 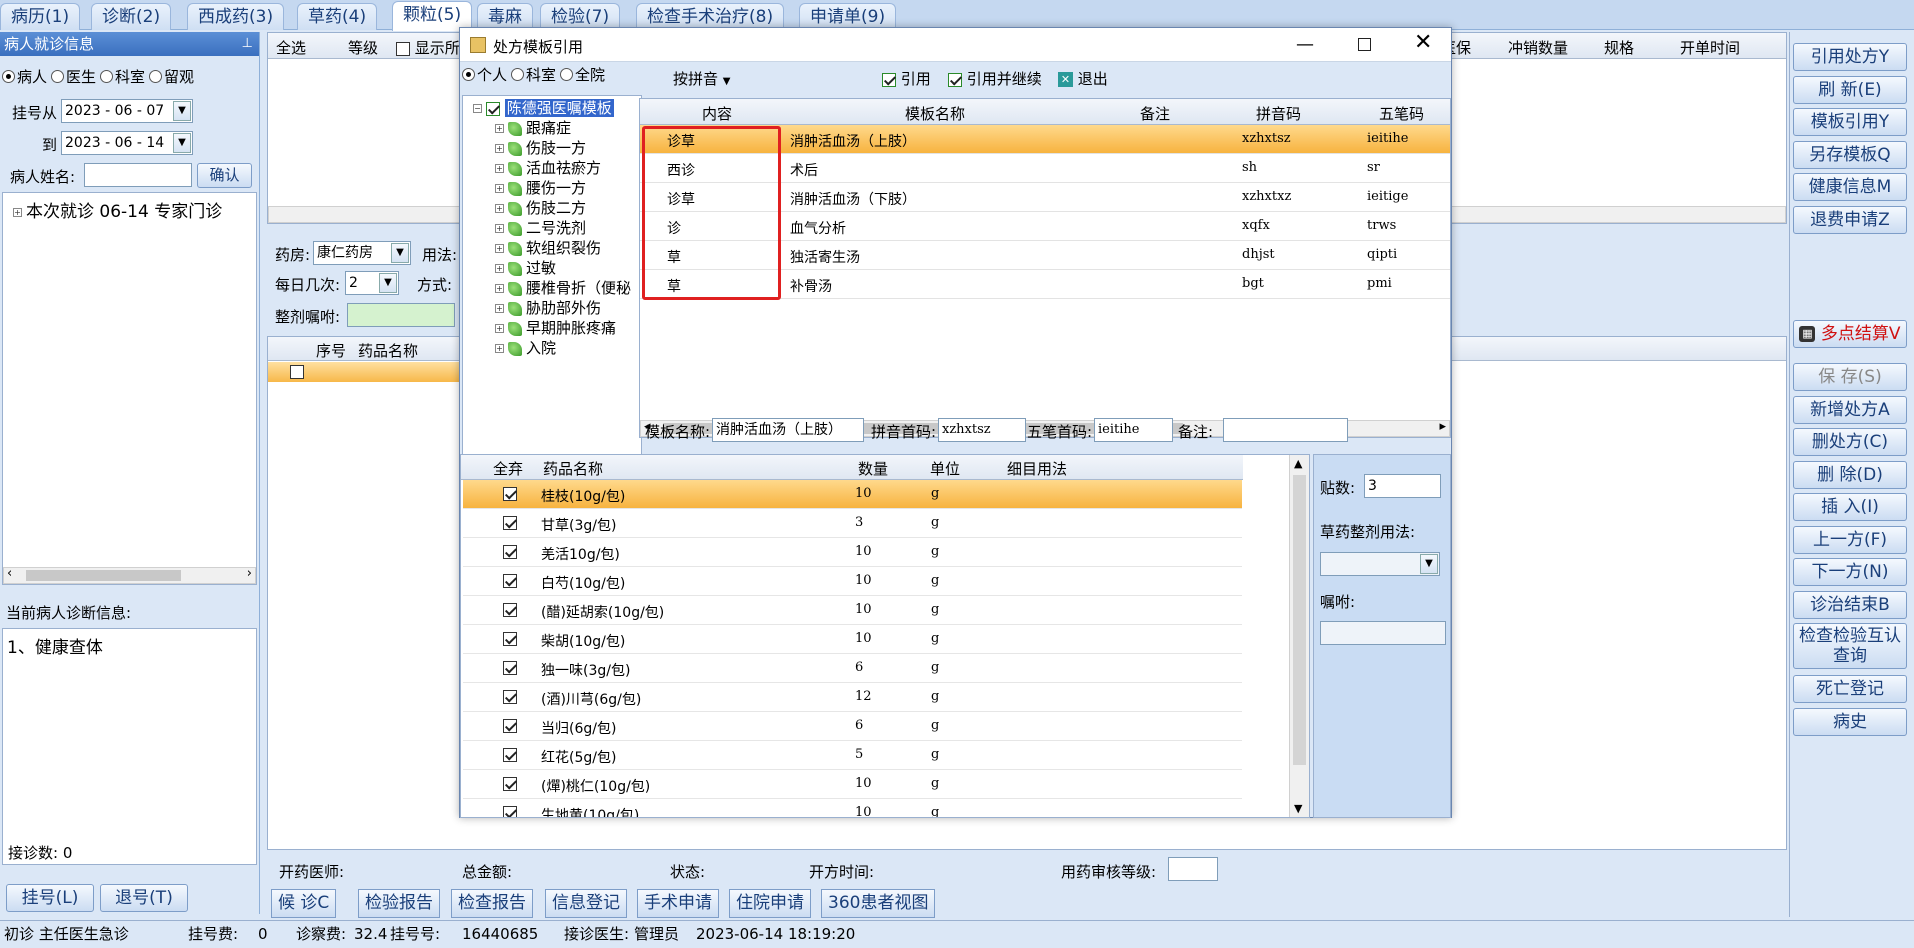 What do you see at coordinates (138, 175) in the screenshot?
I see `patient-name-input` at bounding box center [138, 175].